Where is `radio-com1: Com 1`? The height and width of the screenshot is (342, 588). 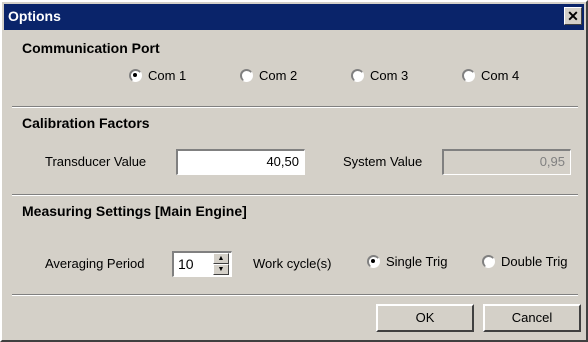 radio-com1: Com 1 is located at coordinates (157, 75).